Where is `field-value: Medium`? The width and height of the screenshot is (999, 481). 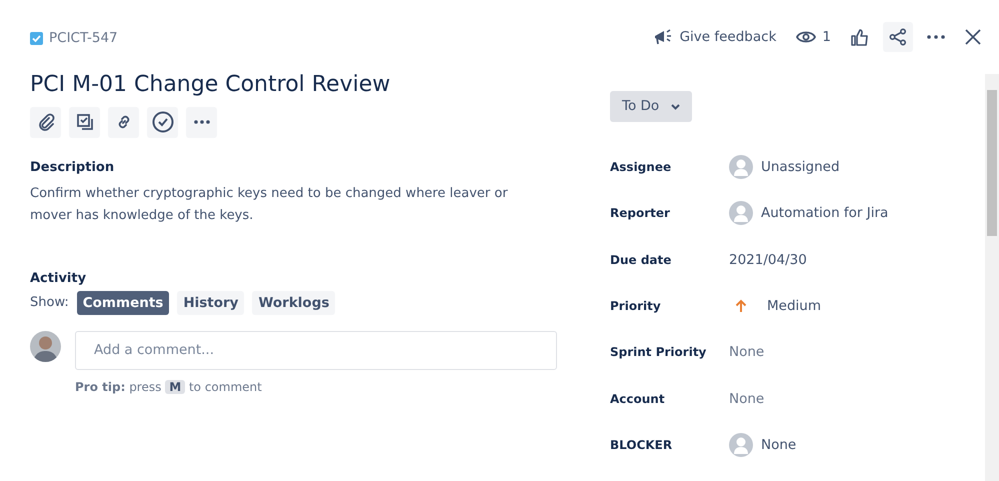 field-value: Medium is located at coordinates (794, 306).